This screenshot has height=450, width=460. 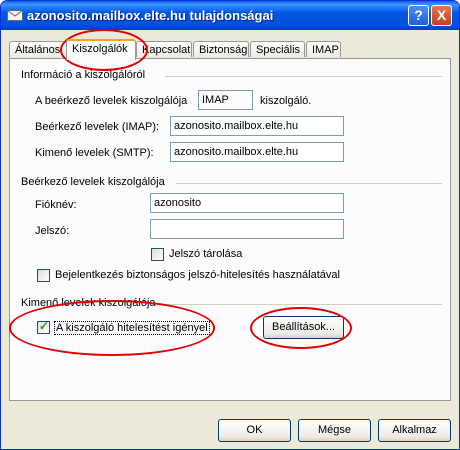 What do you see at coordinates (414, 430) in the screenshot?
I see `apply-button: Alkalmaz` at bounding box center [414, 430].